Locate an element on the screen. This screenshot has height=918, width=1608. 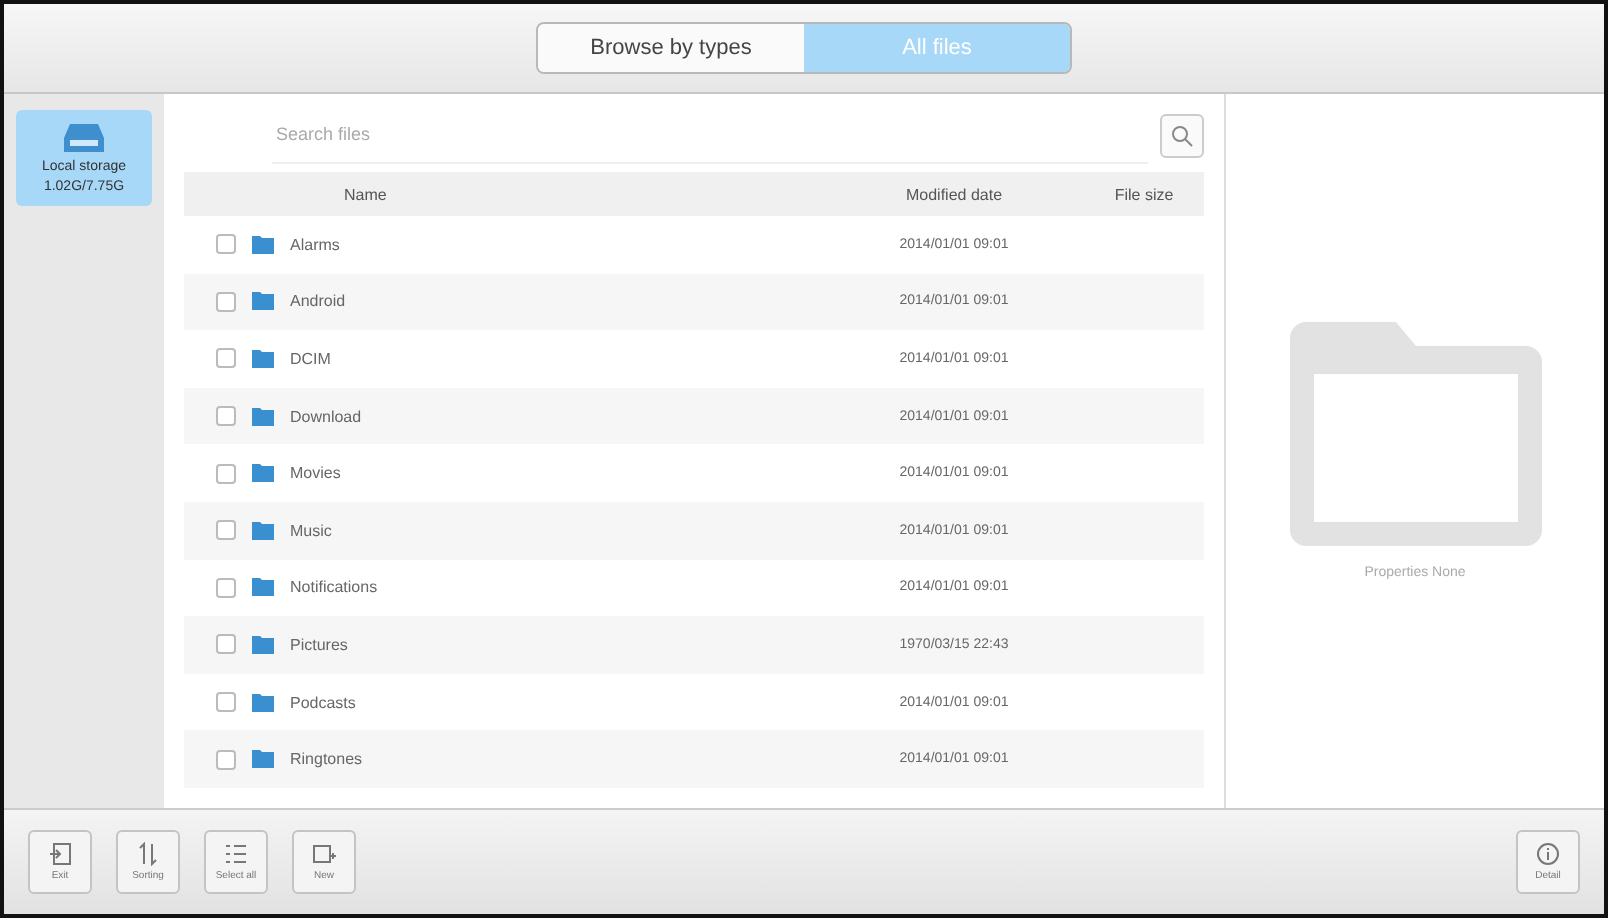
new-file-icon is located at coordinates (324, 854).